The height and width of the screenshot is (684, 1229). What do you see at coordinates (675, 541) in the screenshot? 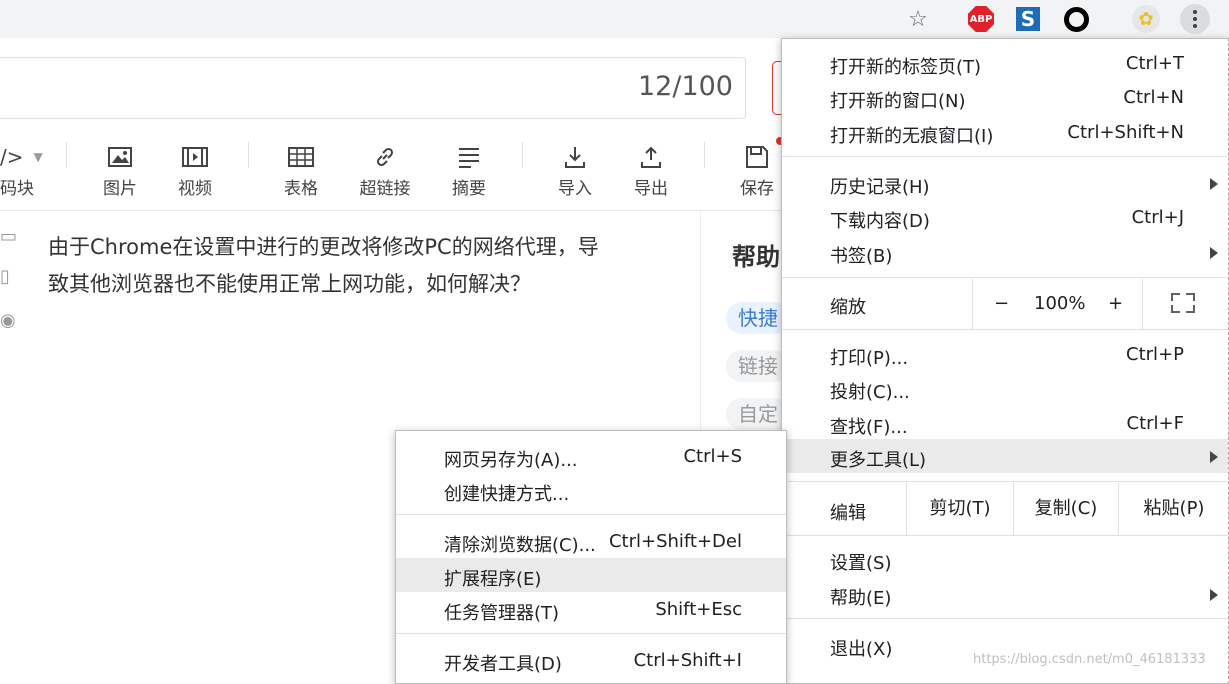
I see `menu-item-shortcut: Ctrl+Shift+Del` at bounding box center [675, 541].